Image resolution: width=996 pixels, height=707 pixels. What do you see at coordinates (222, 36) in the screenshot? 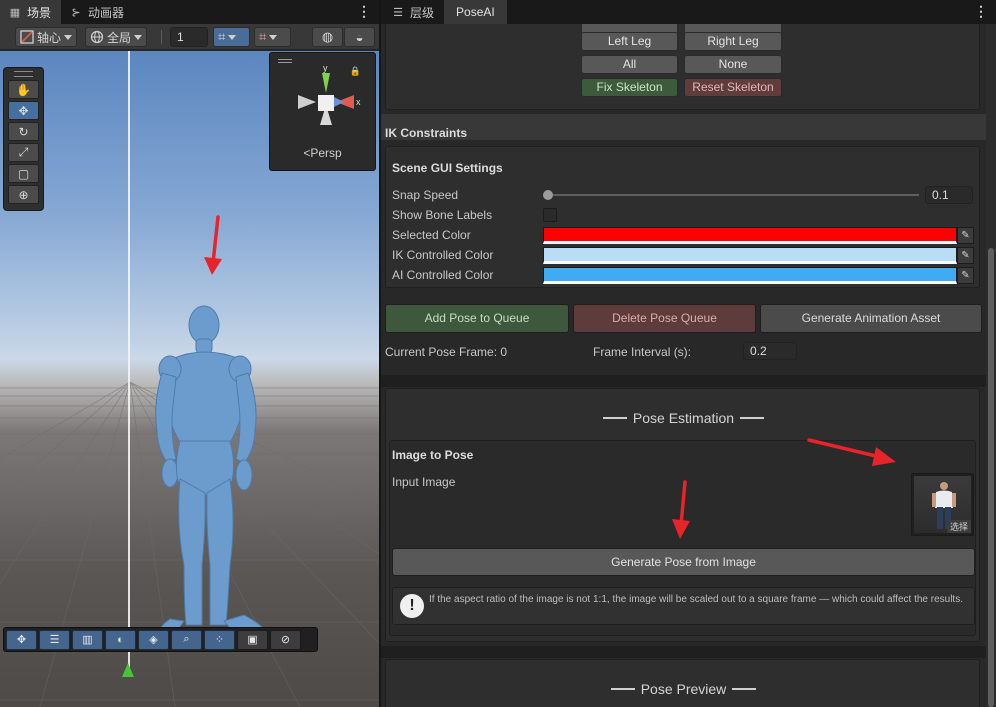
I see `grid-snap-icon: ⌗` at bounding box center [222, 36].